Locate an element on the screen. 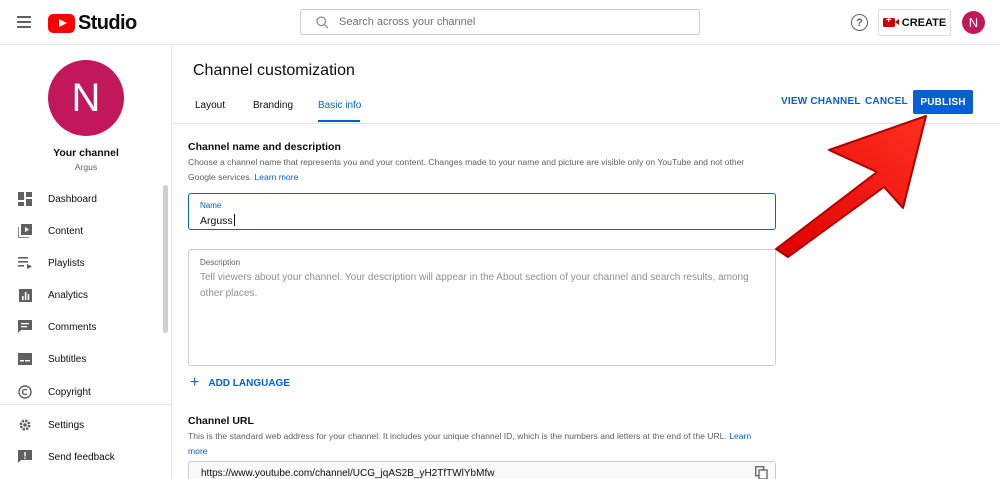 This screenshot has width=1000, height=479. top-bar: Studio ? CREATE N is located at coordinates (500, 22).